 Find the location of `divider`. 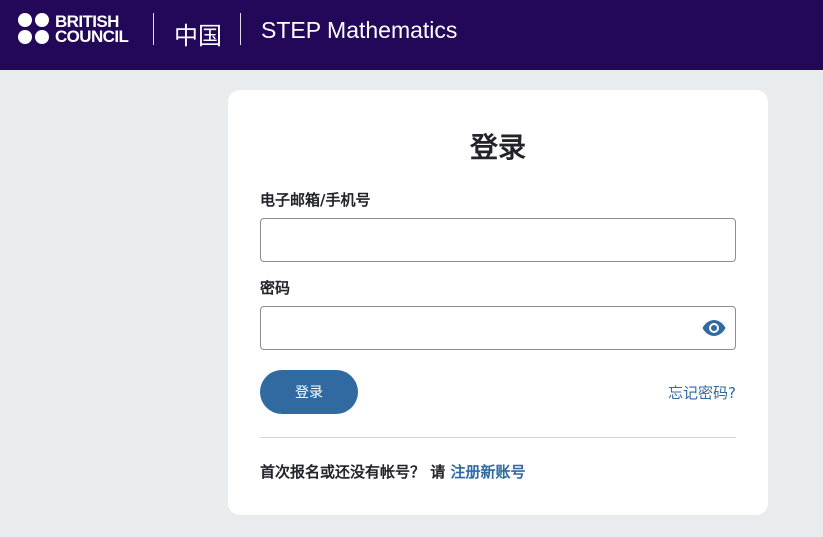

divider is located at coordinates (498, 437).